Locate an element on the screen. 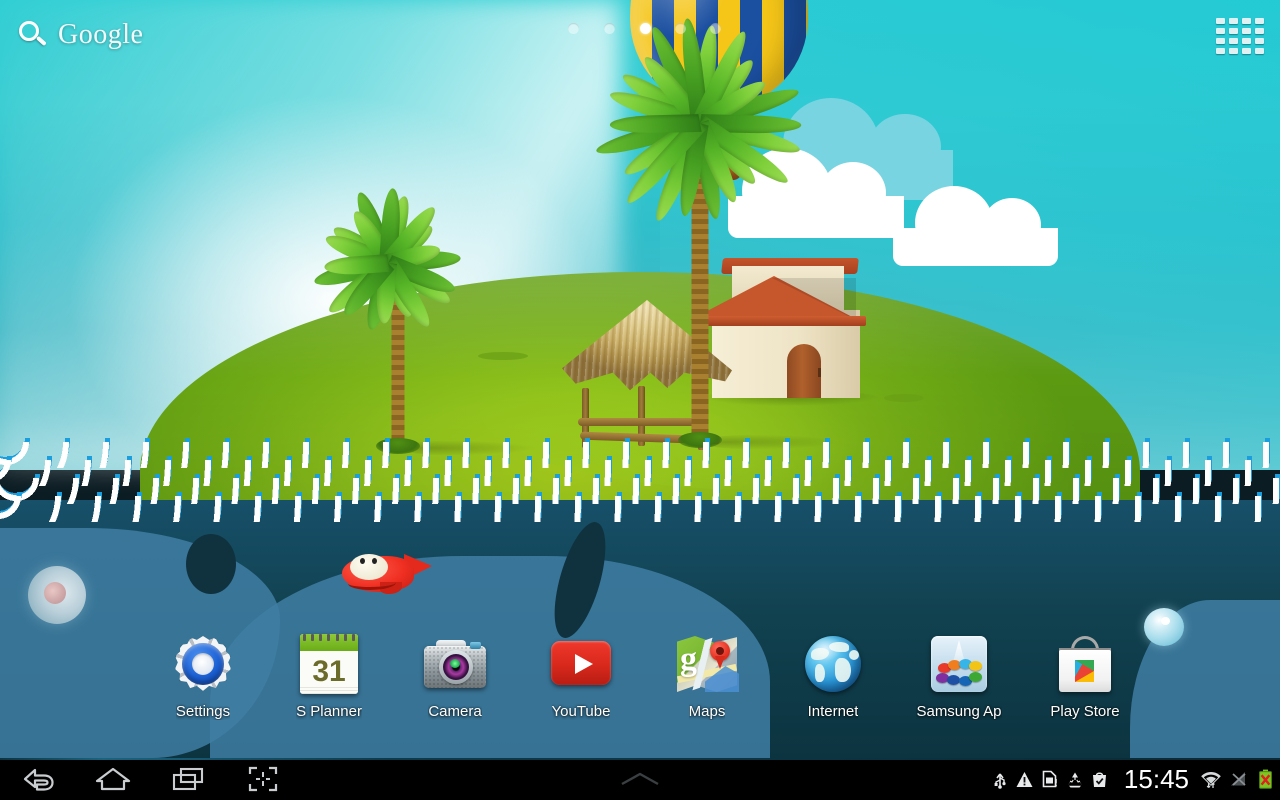  app-label: Camera is located at coordinates (455, 711).